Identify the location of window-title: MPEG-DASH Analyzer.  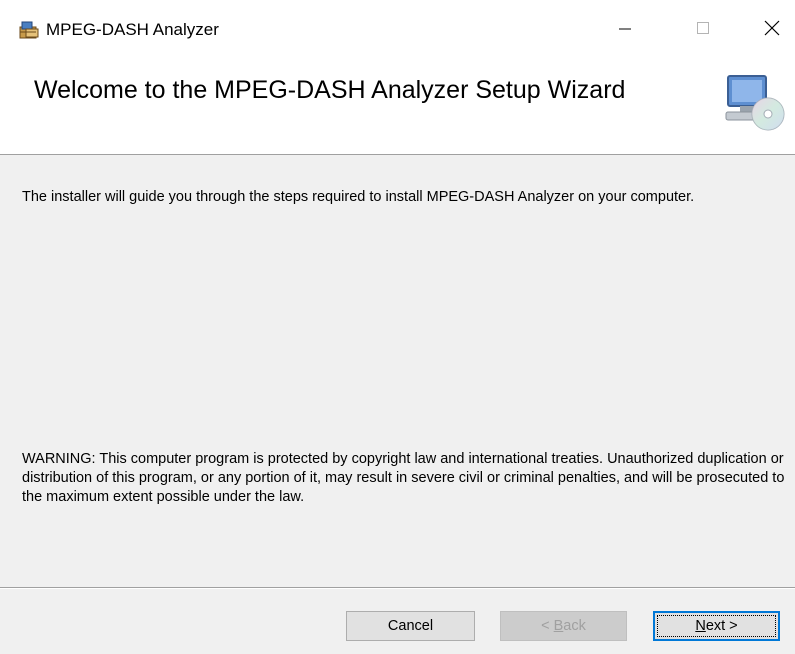
(132, 29).